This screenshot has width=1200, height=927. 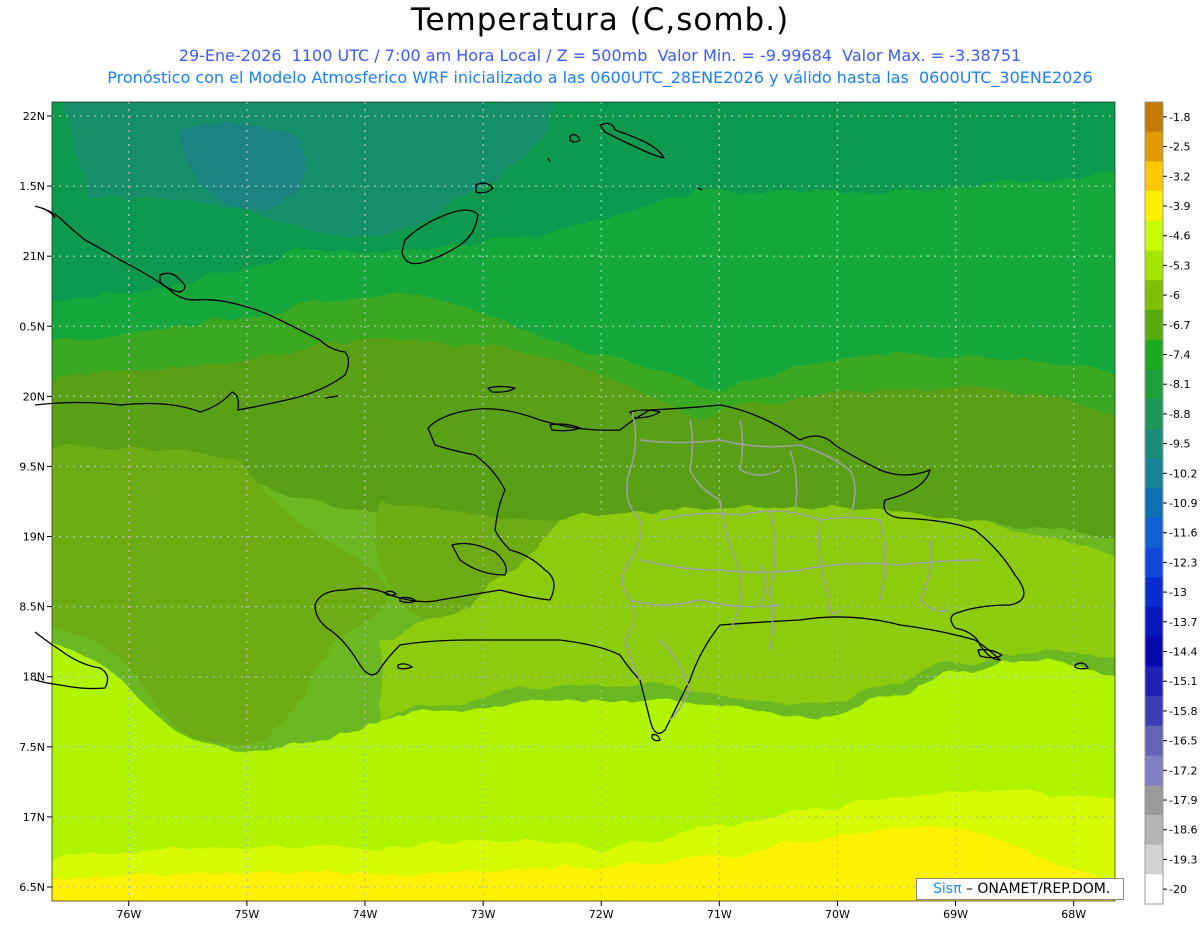 I want to click on lat-tick-label: 1.5N, so click(x=32, y=186).